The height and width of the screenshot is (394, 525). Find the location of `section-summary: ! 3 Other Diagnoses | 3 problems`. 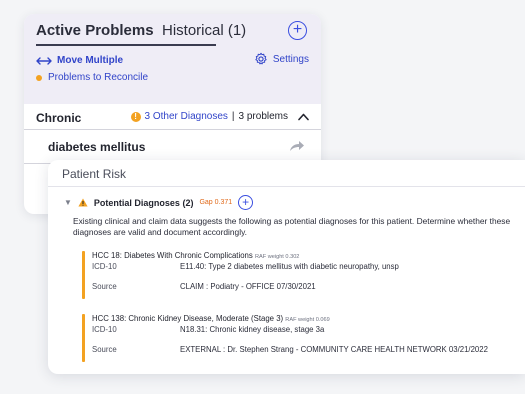

section-summary: ! 3 Other Diagnoses | 3 problems is located at coordinates (219, 116).